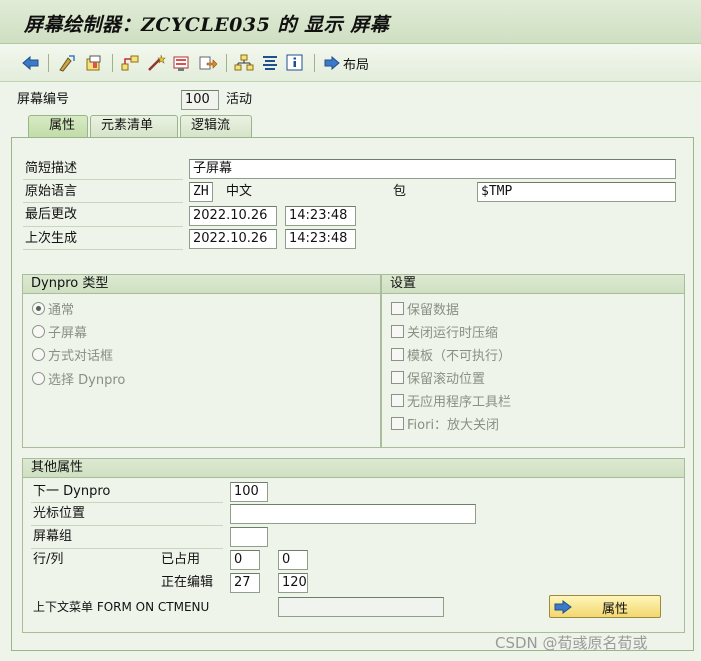  What do you see at coordinates (51, 168) in the screenshot?
I see `short-desc-label: 简短描述` at bounding box center [51, 168].